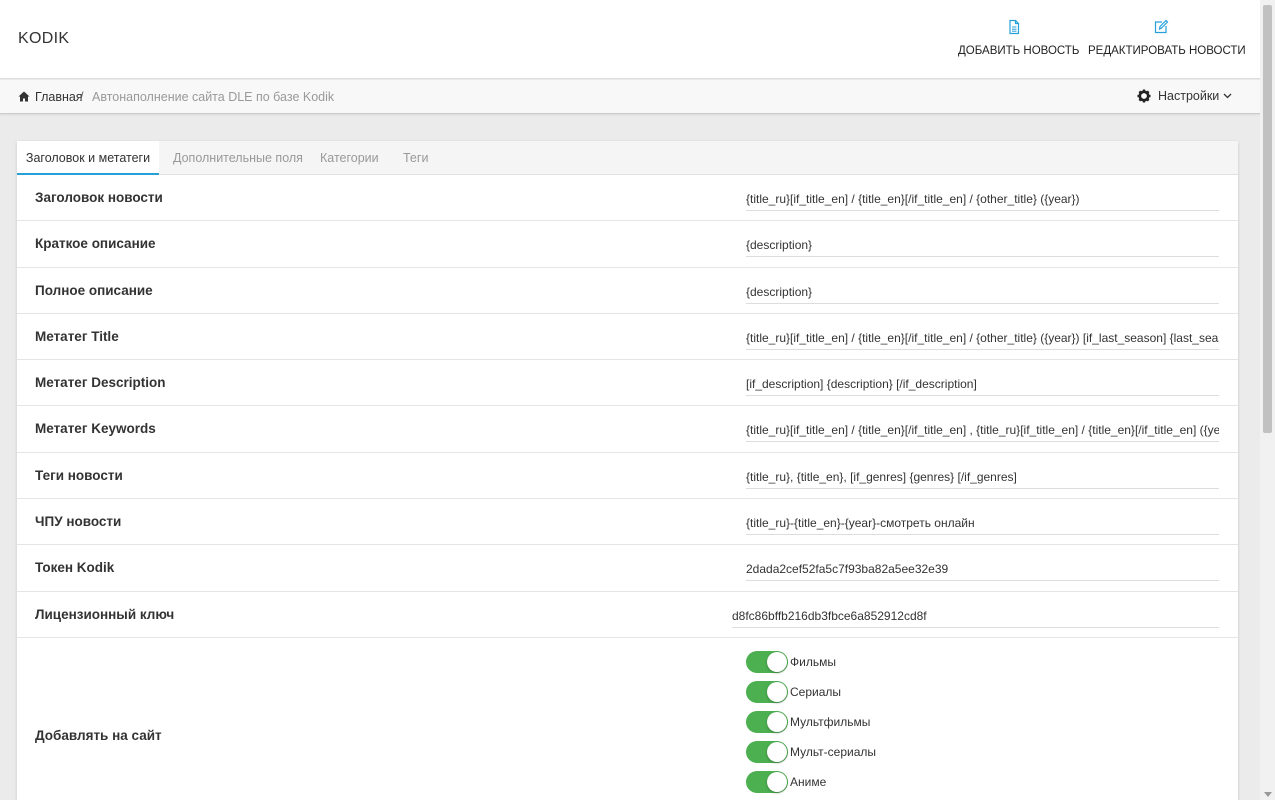  What do you see at coordinates (100, 383) in the screenshot?
I see `meta-description-label: Метатег Description` at bounding box center [100, 383].